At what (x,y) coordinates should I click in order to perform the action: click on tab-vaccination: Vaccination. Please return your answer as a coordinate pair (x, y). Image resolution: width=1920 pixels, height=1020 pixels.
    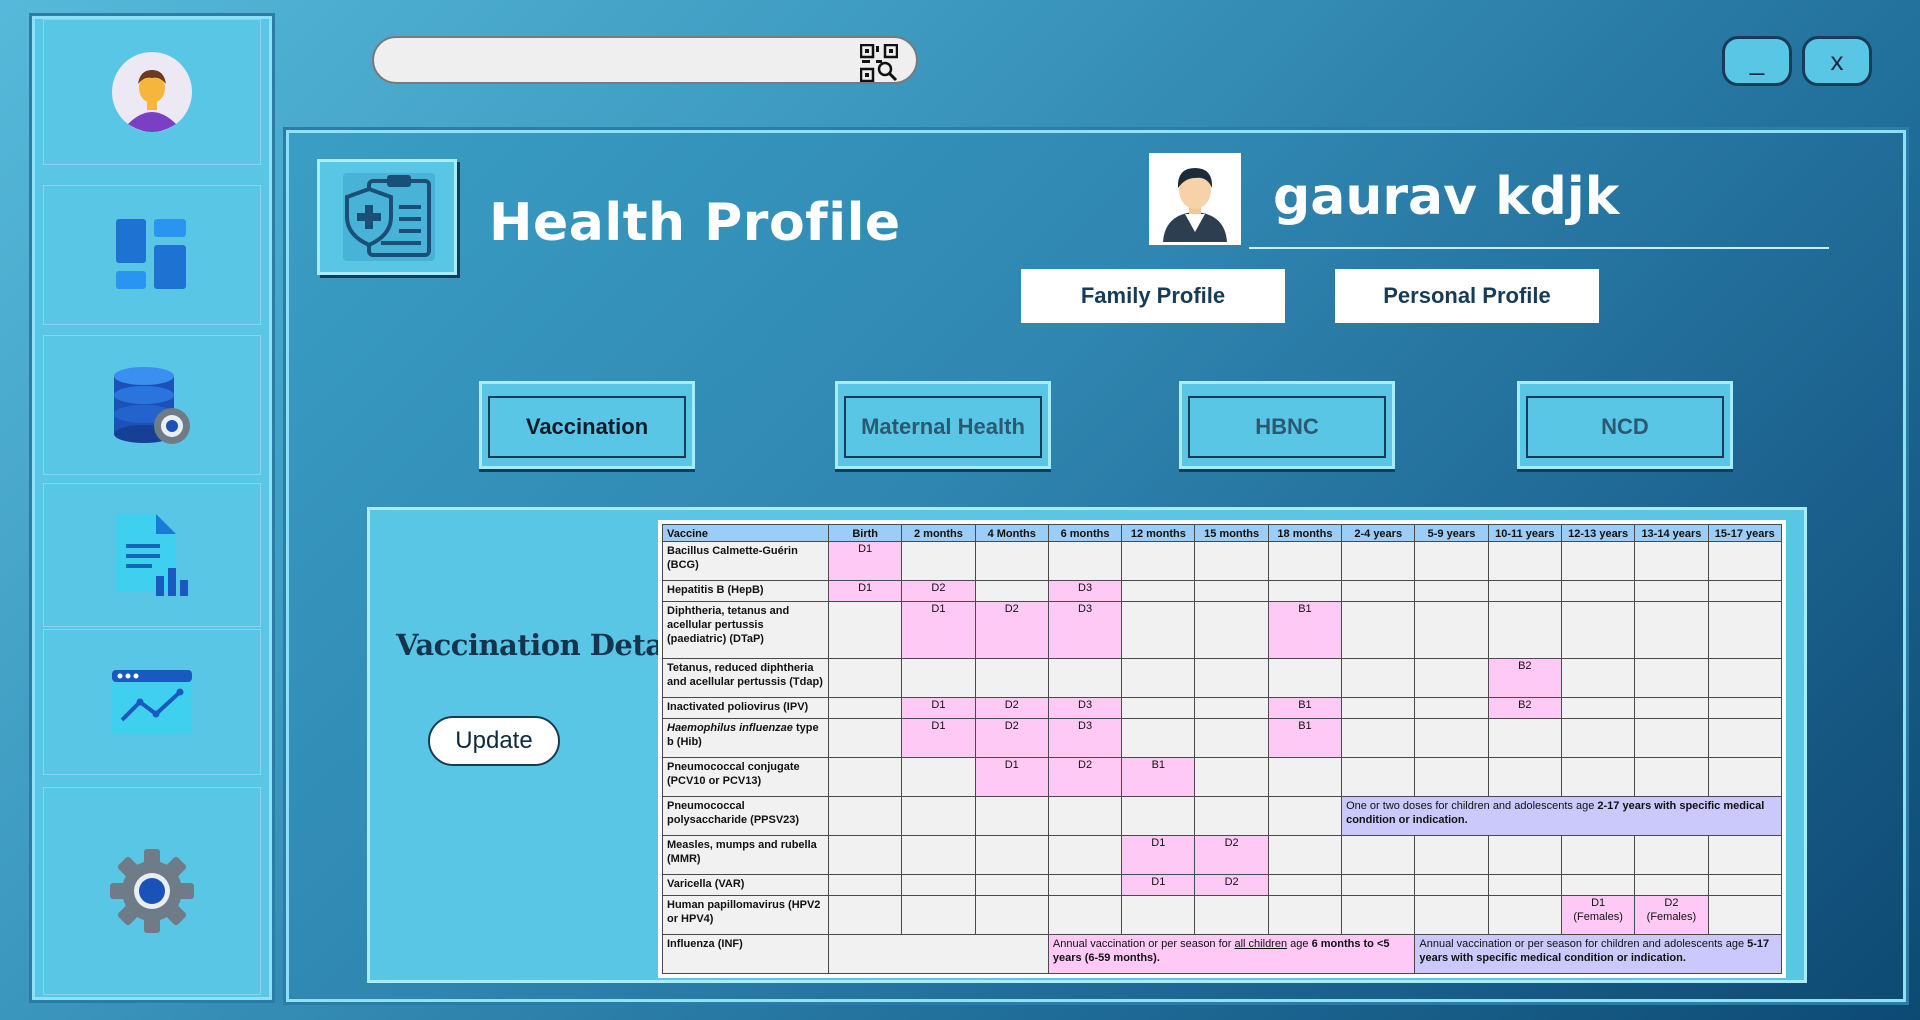
    Looking at the image, I should click on (587, 425).